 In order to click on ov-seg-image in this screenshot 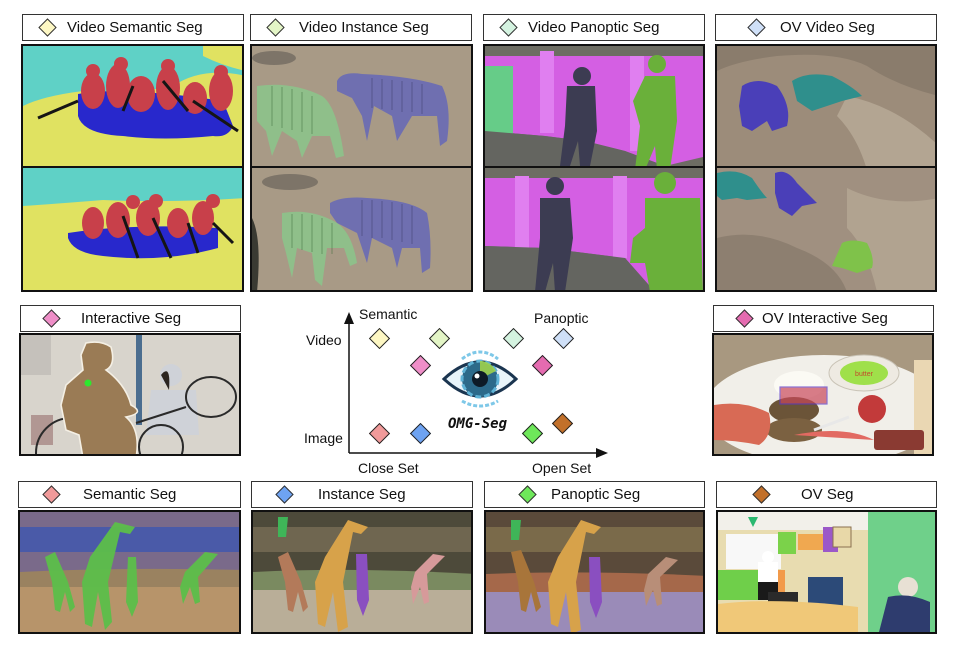, I will do `click(826, 572)`.